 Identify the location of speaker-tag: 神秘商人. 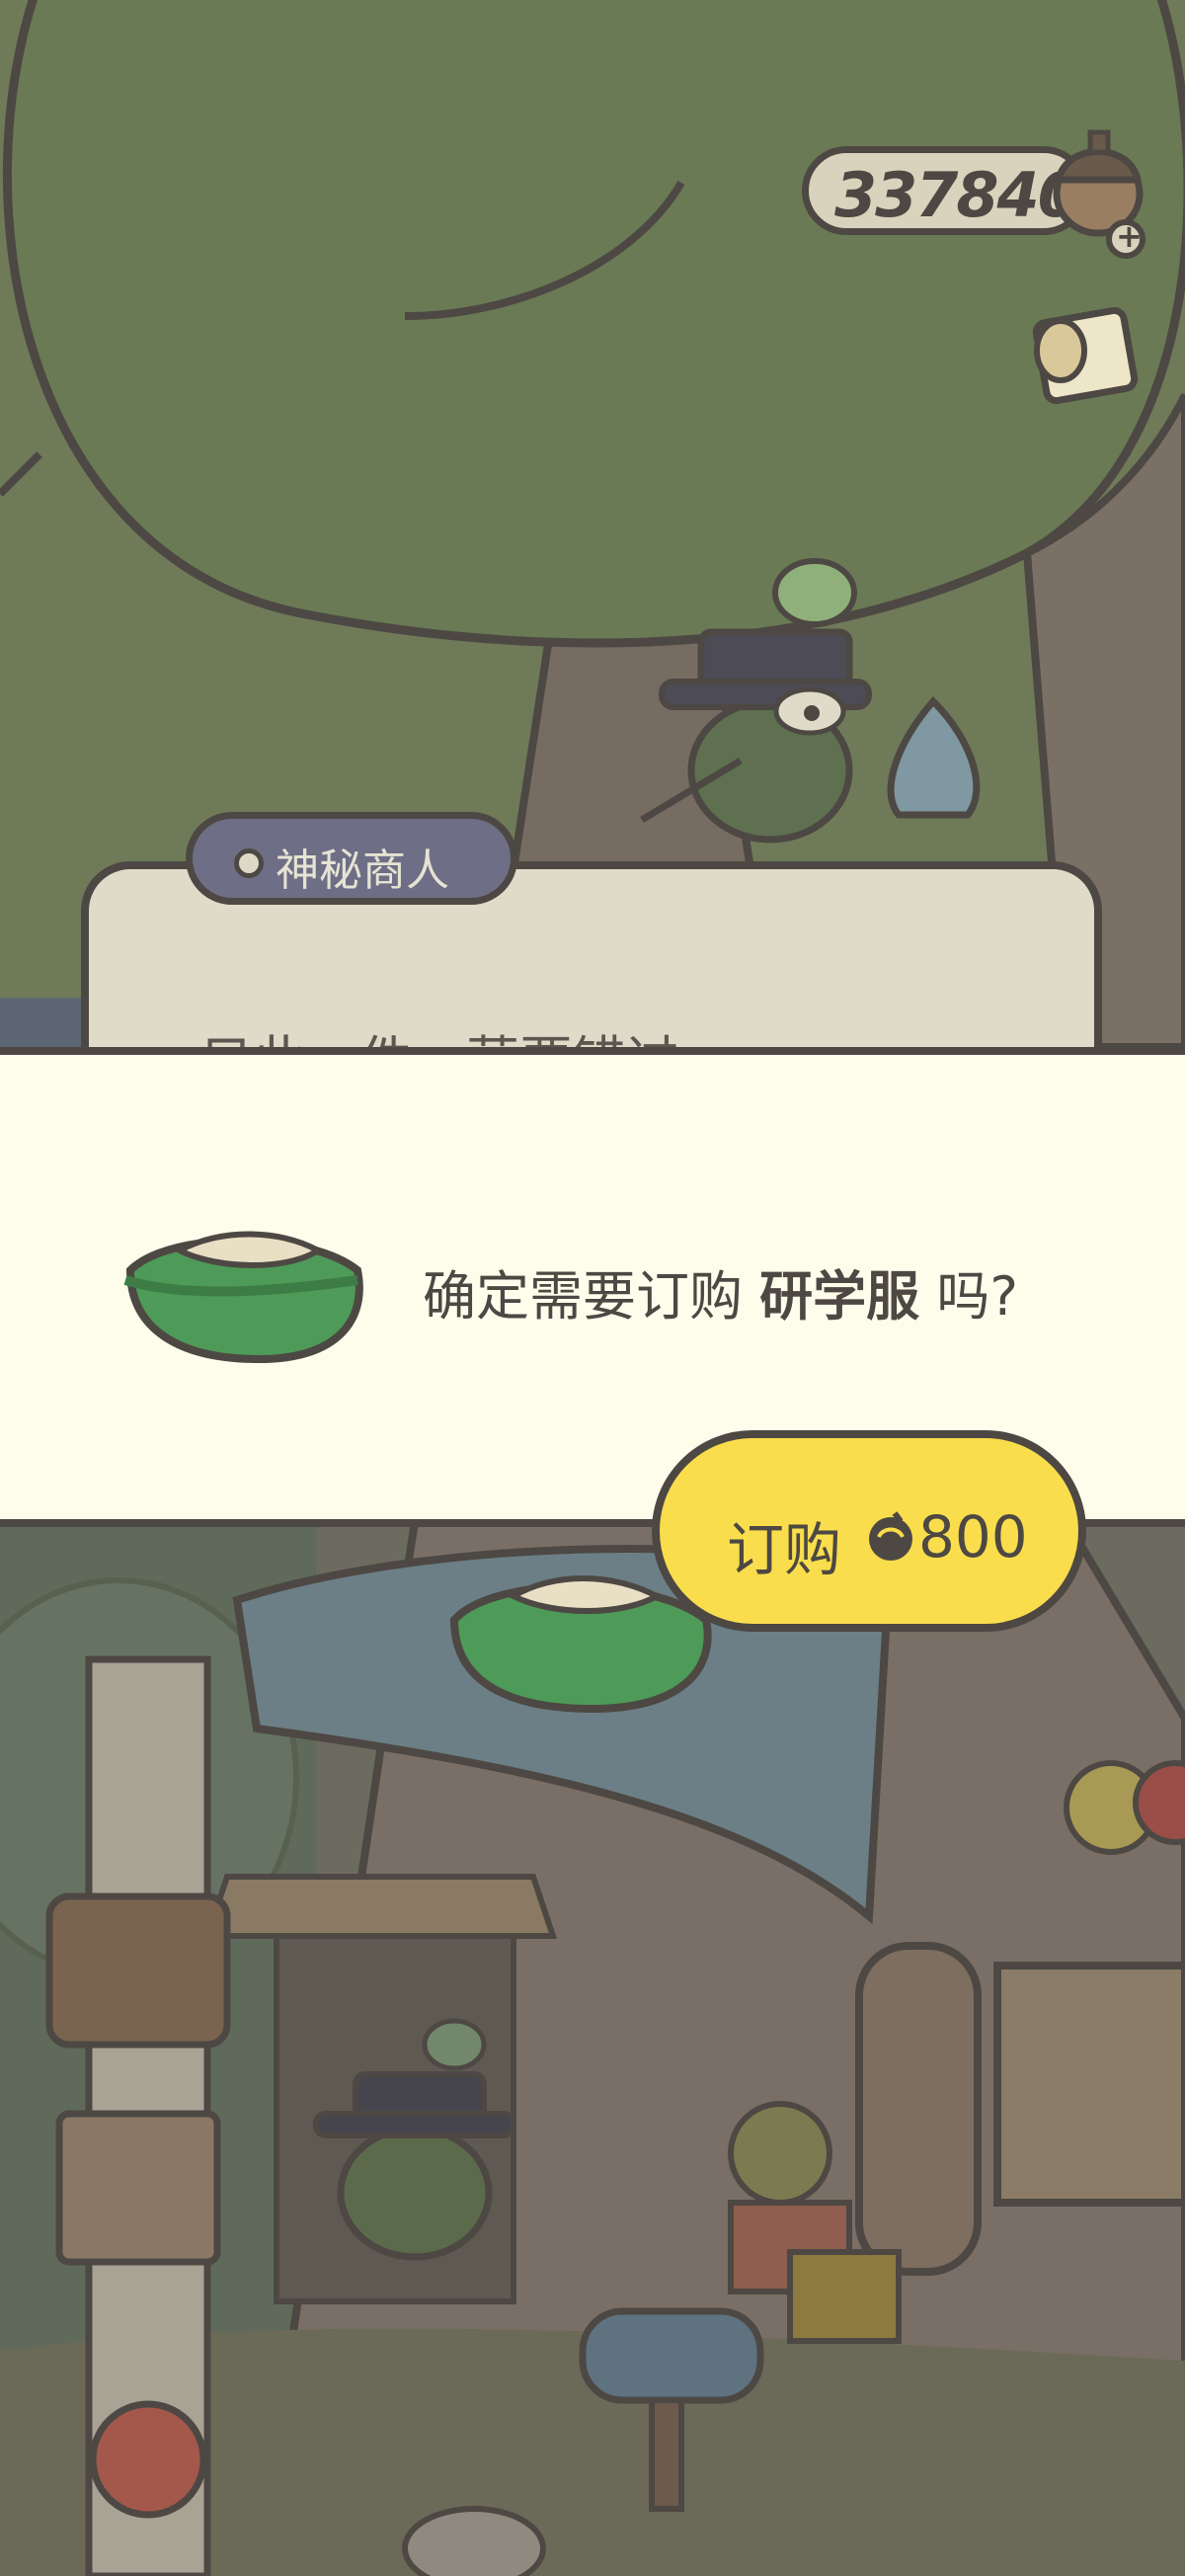
(352, 858).